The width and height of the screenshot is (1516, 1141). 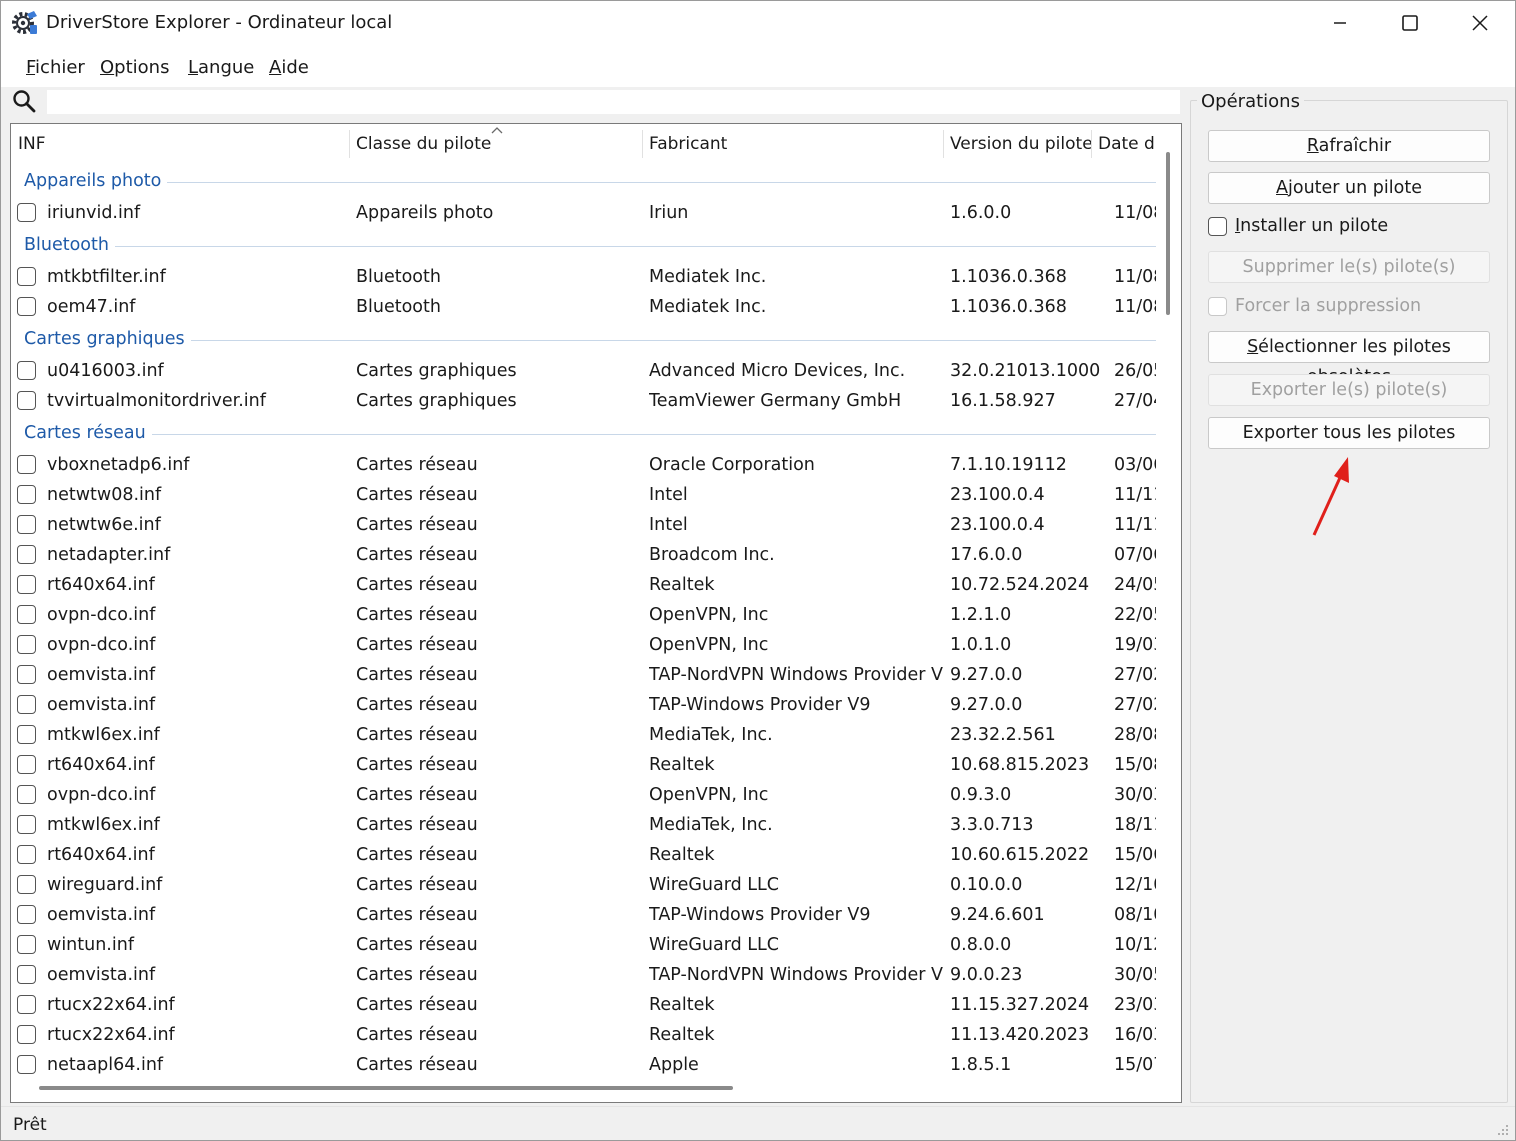 I want to click on cell-class: Cartes graphiques, so click(x=436, y=371).